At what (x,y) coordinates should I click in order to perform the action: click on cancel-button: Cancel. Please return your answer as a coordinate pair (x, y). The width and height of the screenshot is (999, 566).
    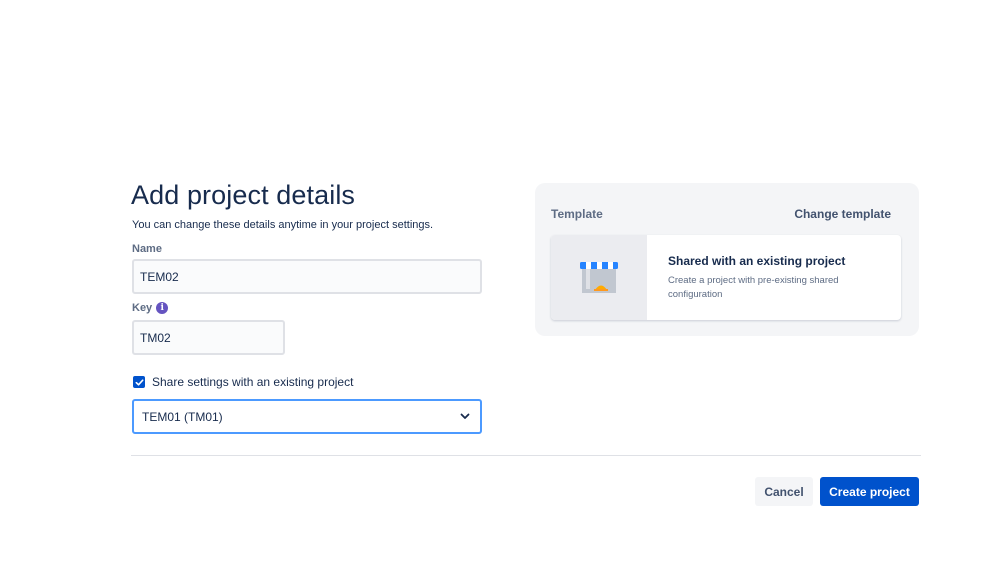
    Looking at the image, I should click on (784, 491).